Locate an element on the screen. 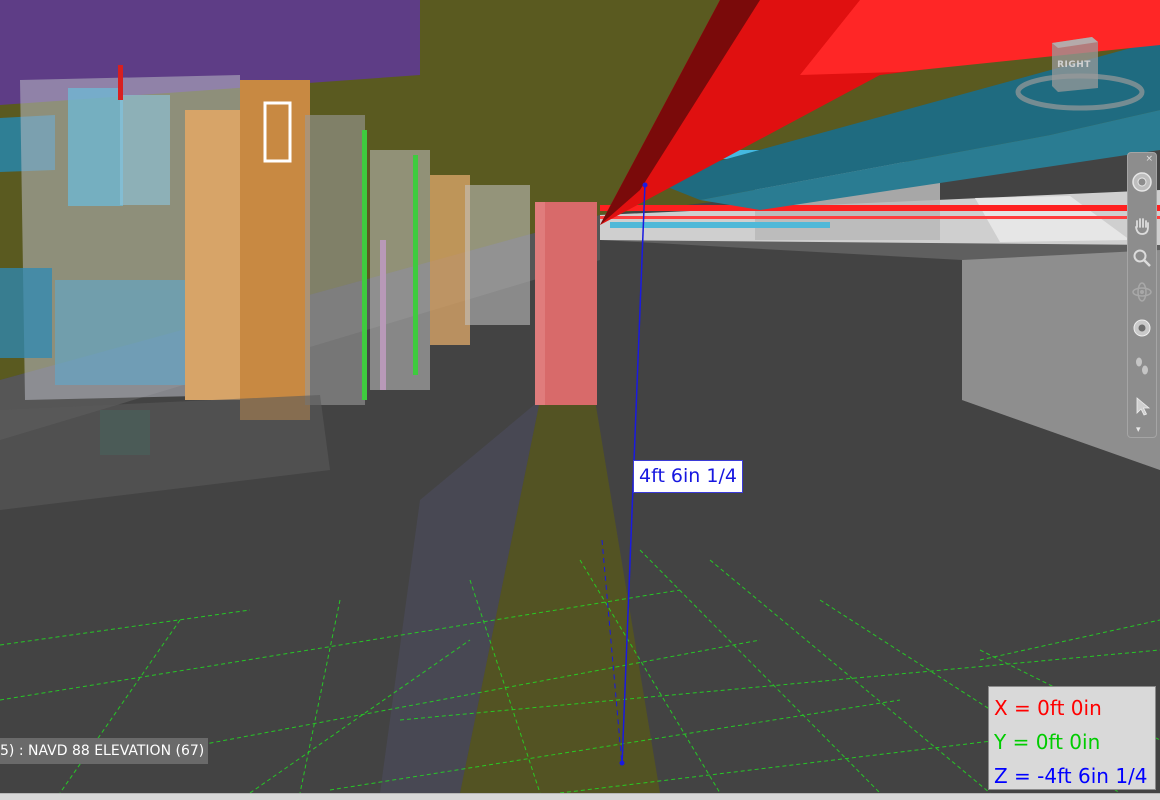 The image size is (1160, 800). measure-end-point is located at coordinates (622, 763).